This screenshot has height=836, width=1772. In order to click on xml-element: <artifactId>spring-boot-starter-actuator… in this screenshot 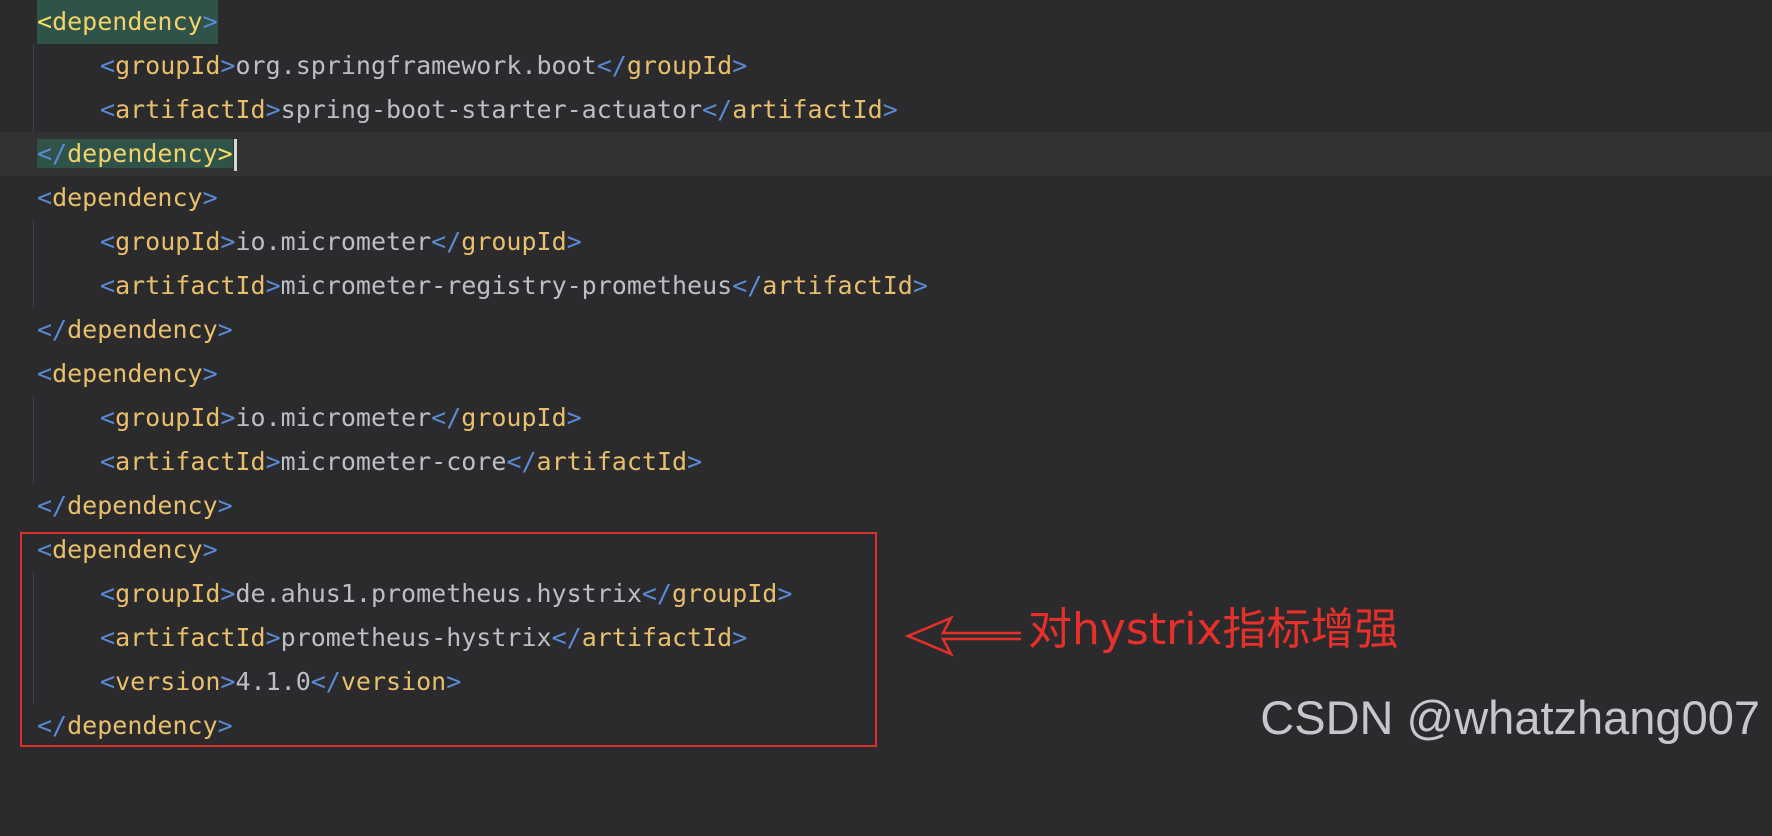, I will do `click(499, 109)`.